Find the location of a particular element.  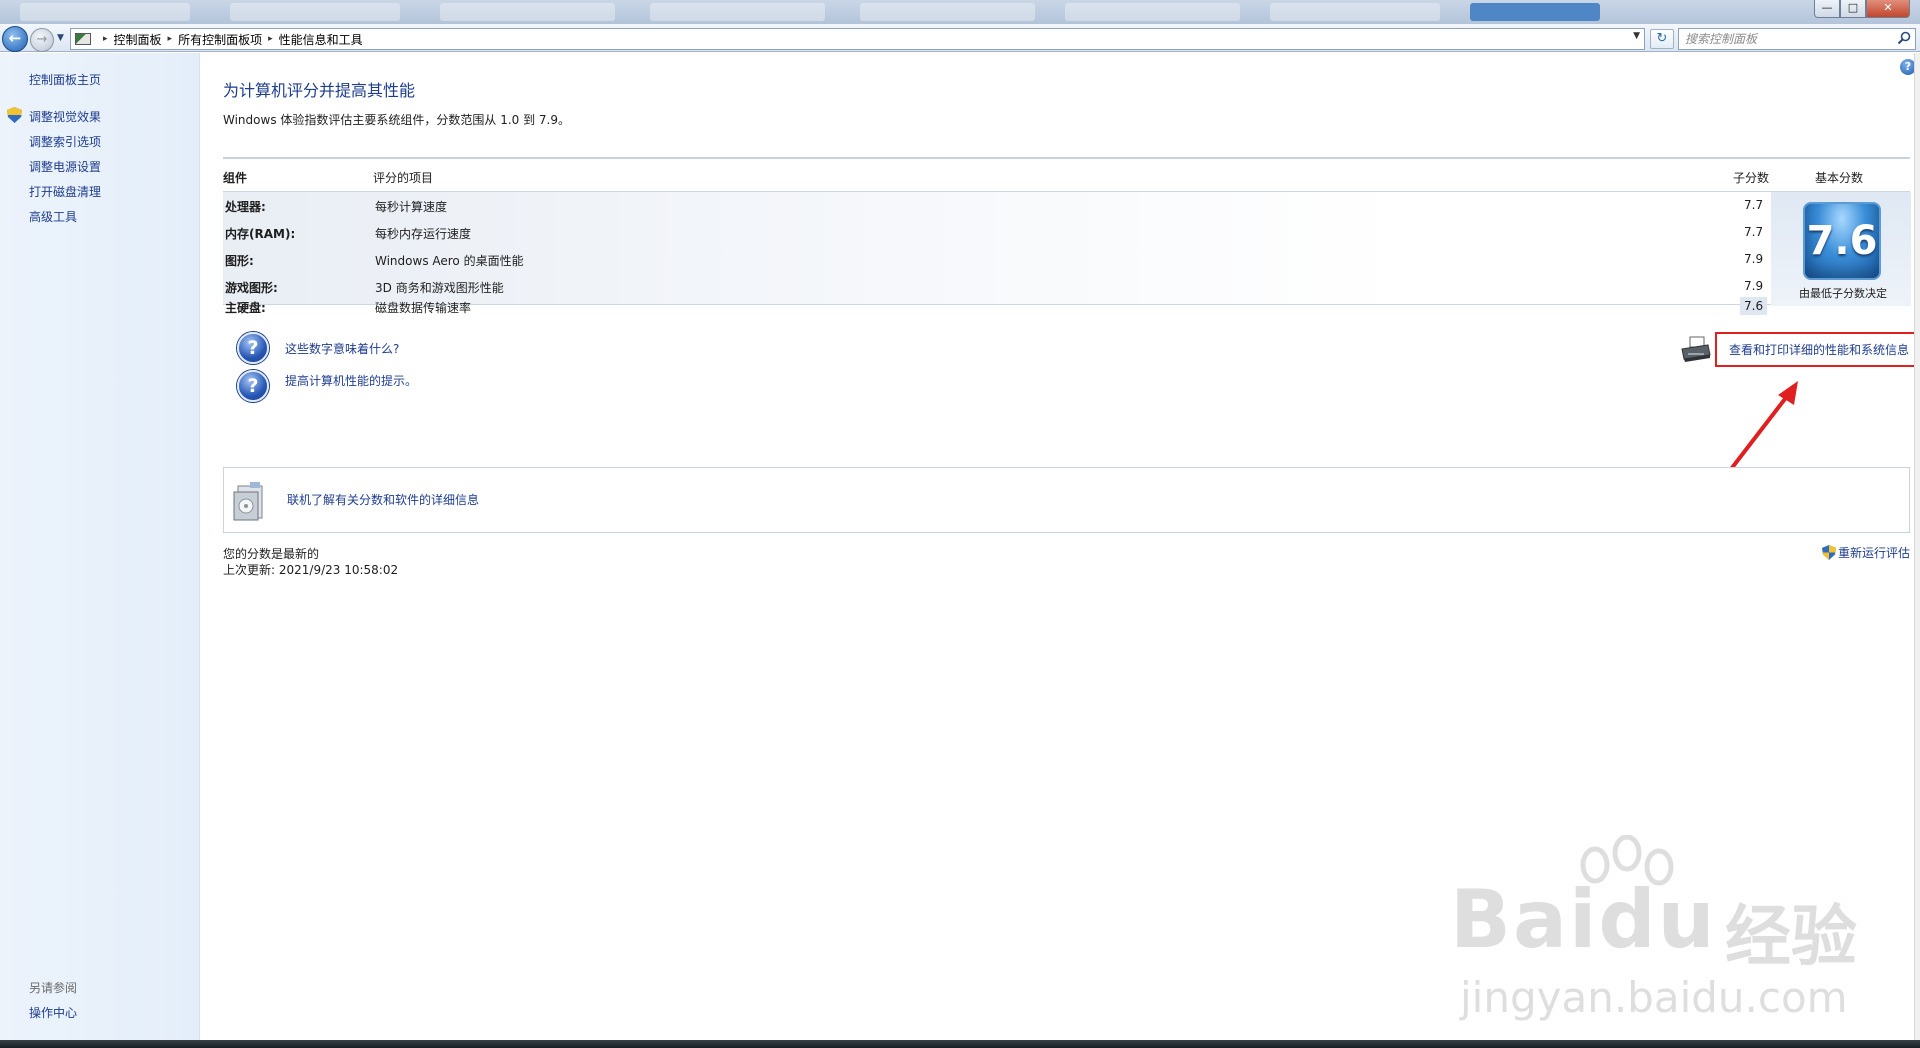

search-placeholder: 搜索控制面板 is located at coordinates (1721, 39).